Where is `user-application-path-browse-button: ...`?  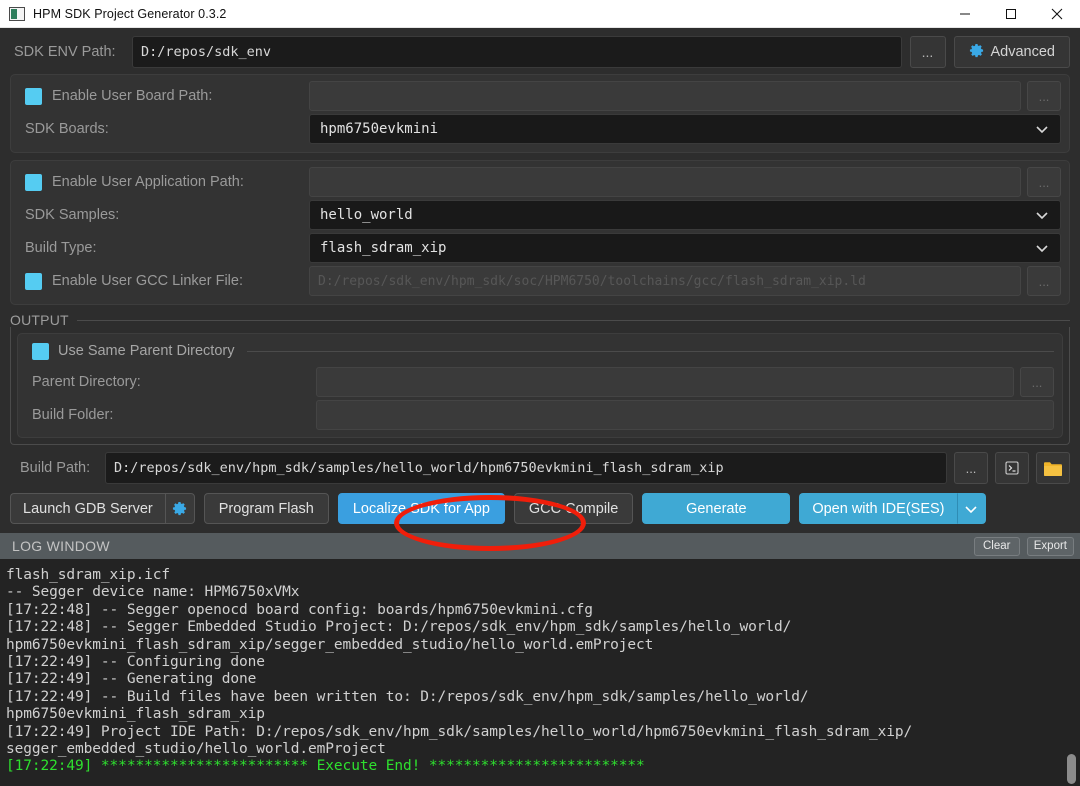
user-application-path-browse-button: ... is located at coordinates (1044, 182).